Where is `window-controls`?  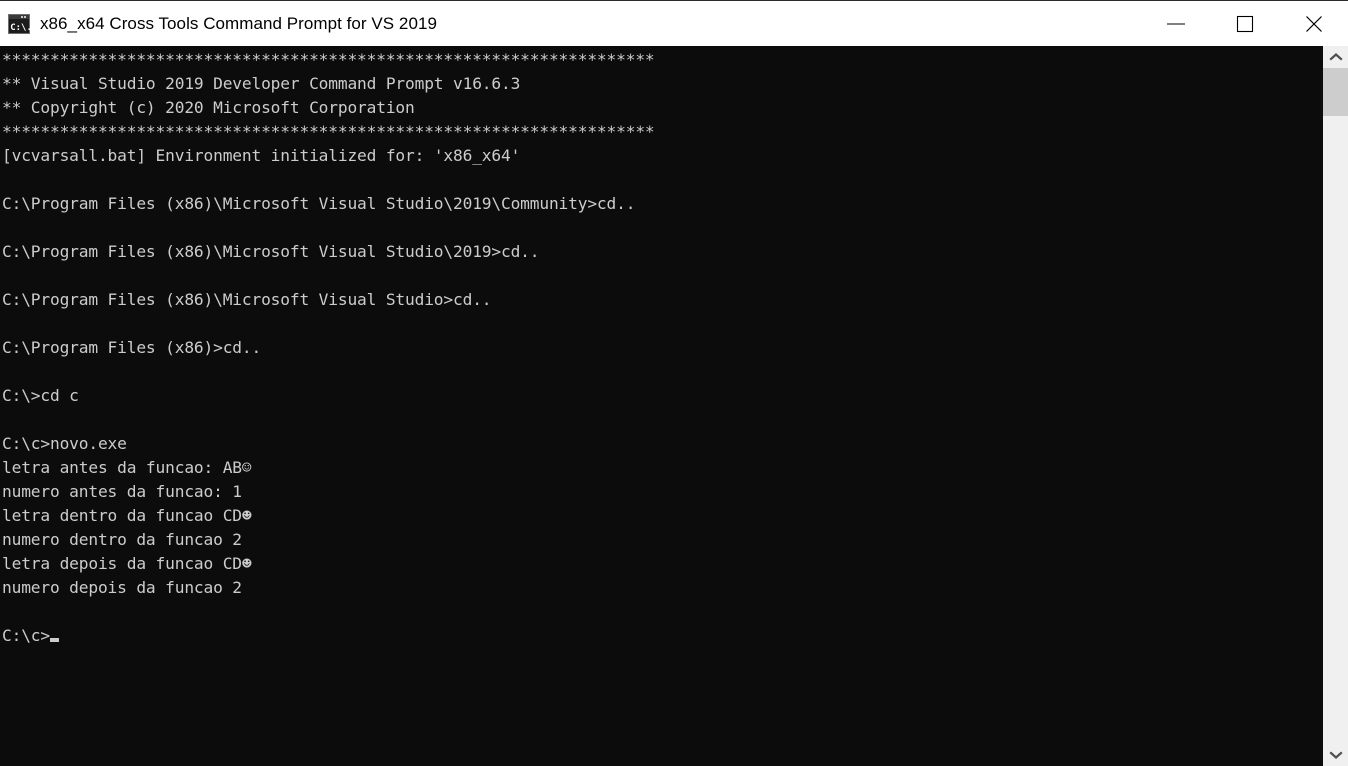 window-controls is located at coordinates (1244, 24).